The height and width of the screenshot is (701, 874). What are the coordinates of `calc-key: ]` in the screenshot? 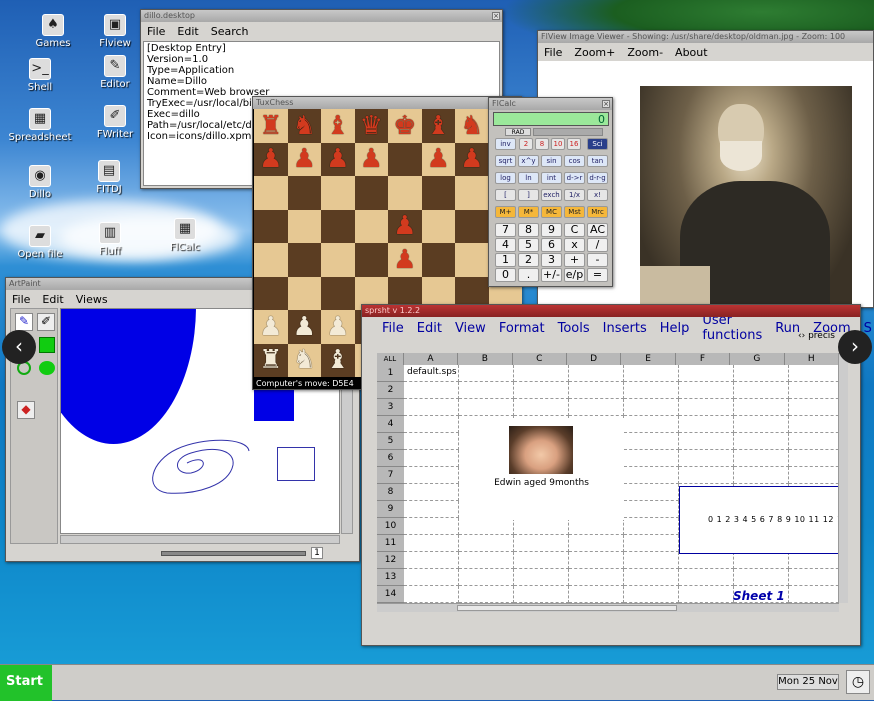 It's located at (528, 195).